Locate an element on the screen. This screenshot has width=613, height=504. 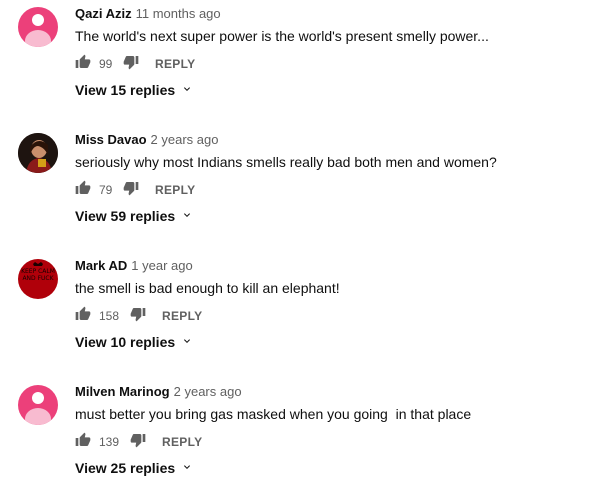
author-name: Qazi Aziz is located at coordinates (103, 13).